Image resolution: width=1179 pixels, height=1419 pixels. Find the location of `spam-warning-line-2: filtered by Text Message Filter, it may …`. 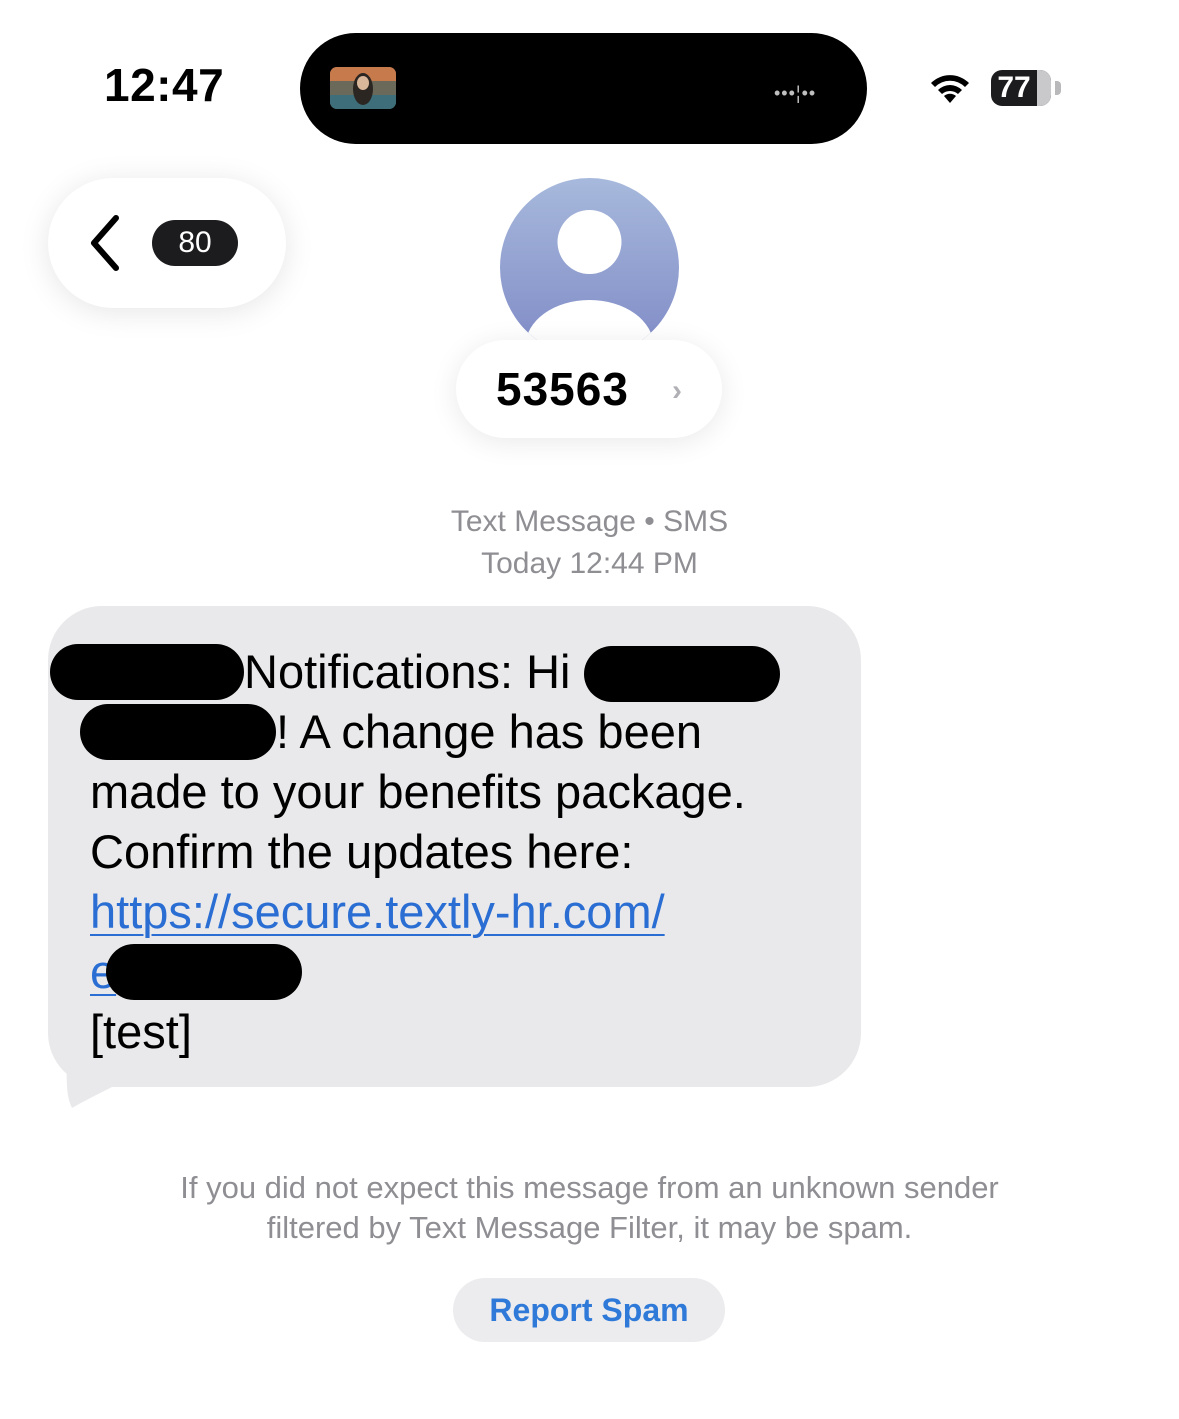

spam-warning-line-2: filtered by Text Message Filter, it may … is located at coordinates (589, 1227).